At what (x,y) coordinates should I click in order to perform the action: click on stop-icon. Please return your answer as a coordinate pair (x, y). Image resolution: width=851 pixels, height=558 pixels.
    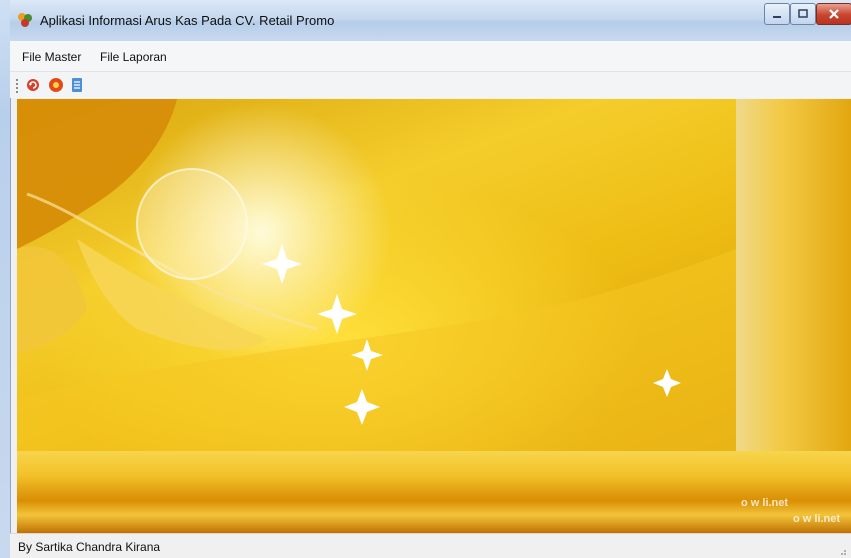
    Looking at the image, I should click on (56, 85).